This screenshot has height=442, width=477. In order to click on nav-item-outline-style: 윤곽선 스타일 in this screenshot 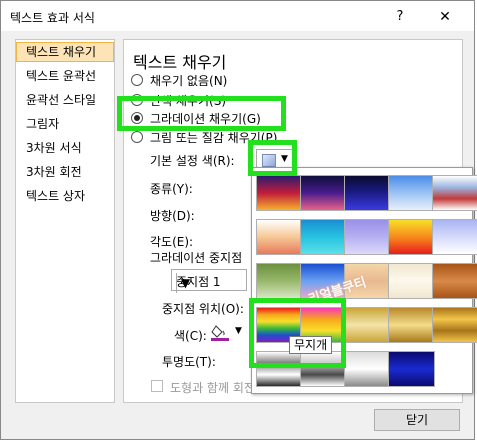, I will do `click(65, 100)`.